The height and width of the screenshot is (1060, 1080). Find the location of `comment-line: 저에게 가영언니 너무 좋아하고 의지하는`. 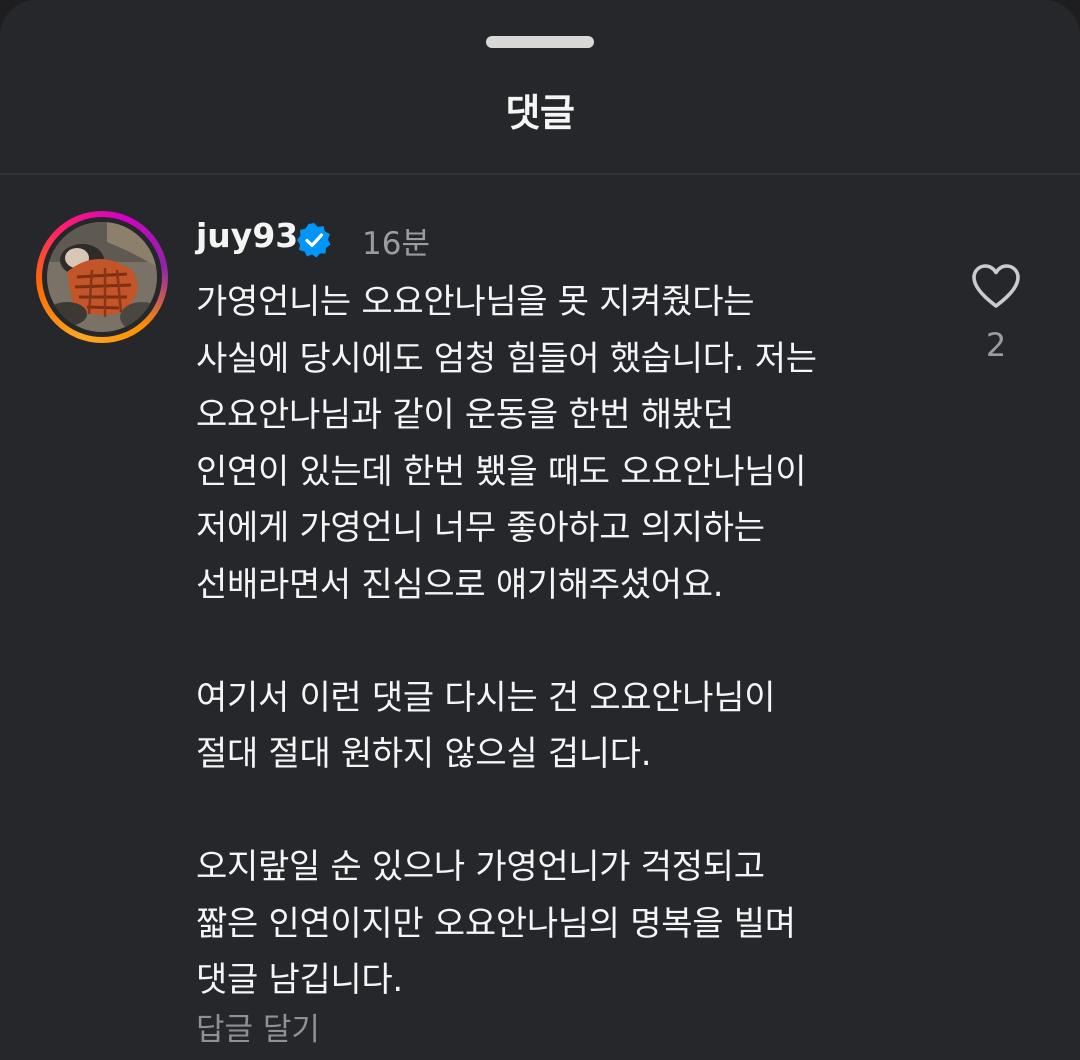

comment-line: 저에게 가영언니 너무 좋아하고 의지하는 is located at coordinates (480, 528).